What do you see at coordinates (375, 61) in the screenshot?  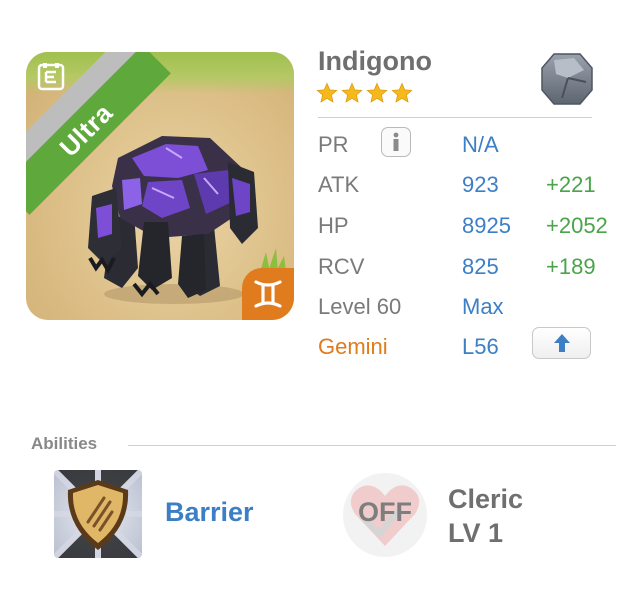 I see `hero-name: Indigono` at bounding box center [375, 61].